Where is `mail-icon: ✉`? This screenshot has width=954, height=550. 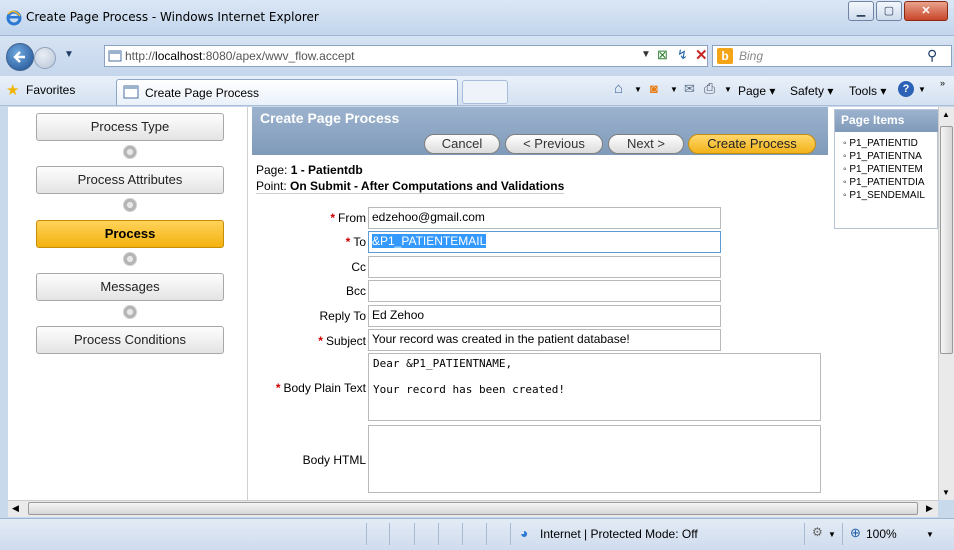 mail-icon: ✉ is located at coordinates (689, 89).